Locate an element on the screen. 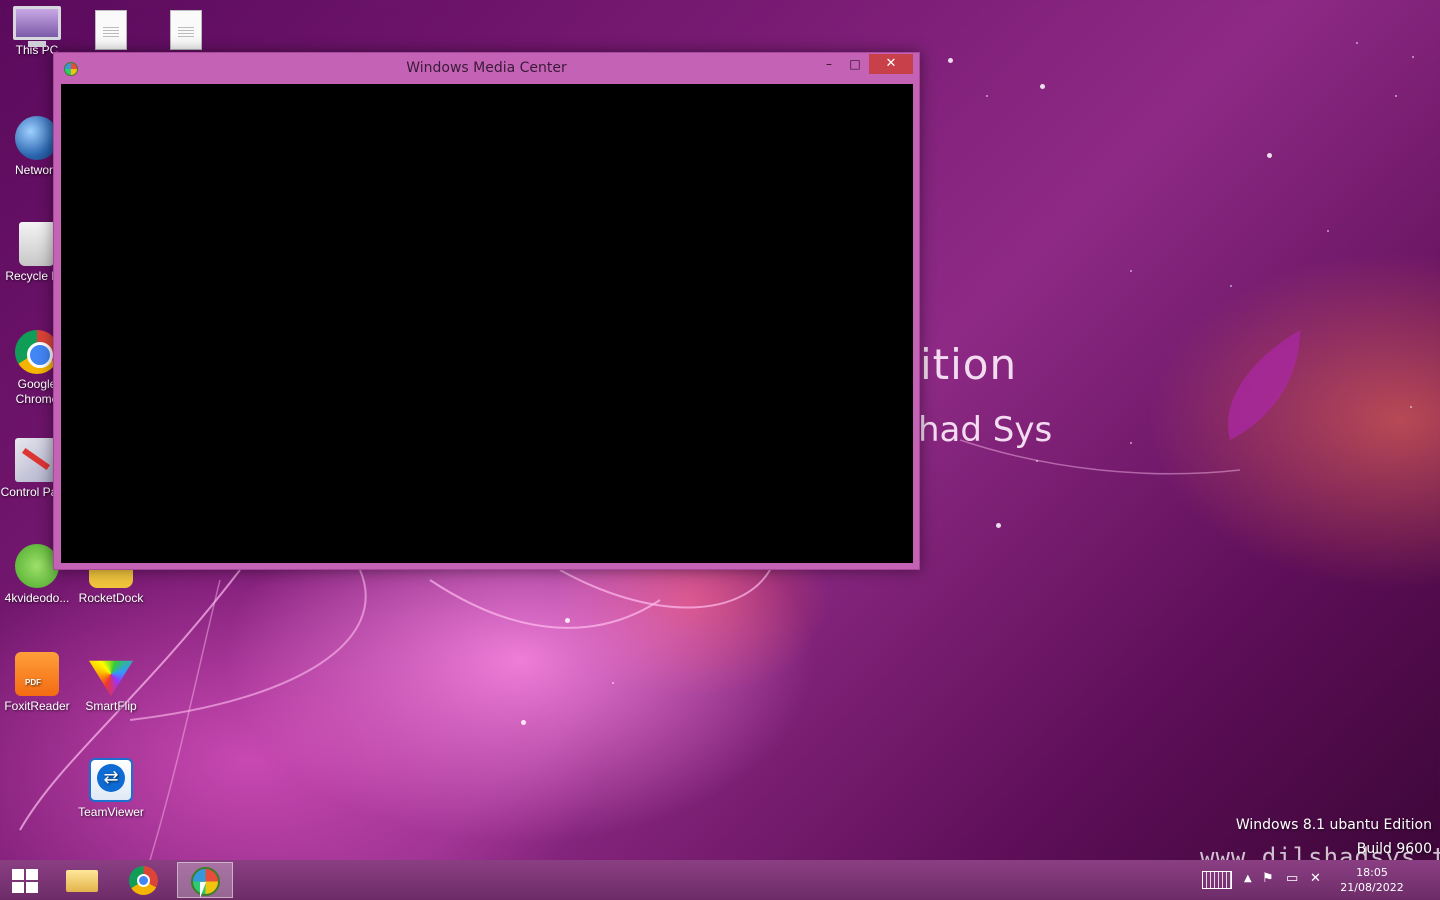 This screenshot has height=900, width=1440. window-titlebar: Windows Media Center – □ ✕ is located at coordinates (486, 68).